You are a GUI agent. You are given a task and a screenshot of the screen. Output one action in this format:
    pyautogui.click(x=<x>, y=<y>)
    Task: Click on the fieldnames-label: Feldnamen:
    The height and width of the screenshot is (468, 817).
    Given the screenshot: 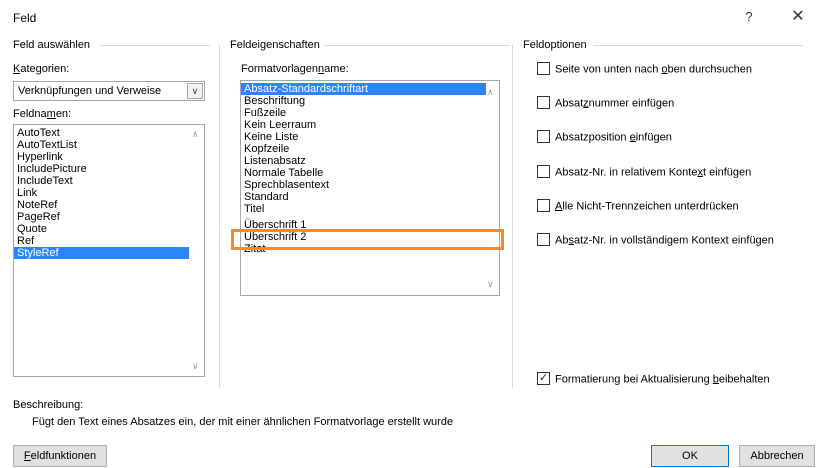 What is the action you would take?
    pyautogui.click(x=42, y=114)
    